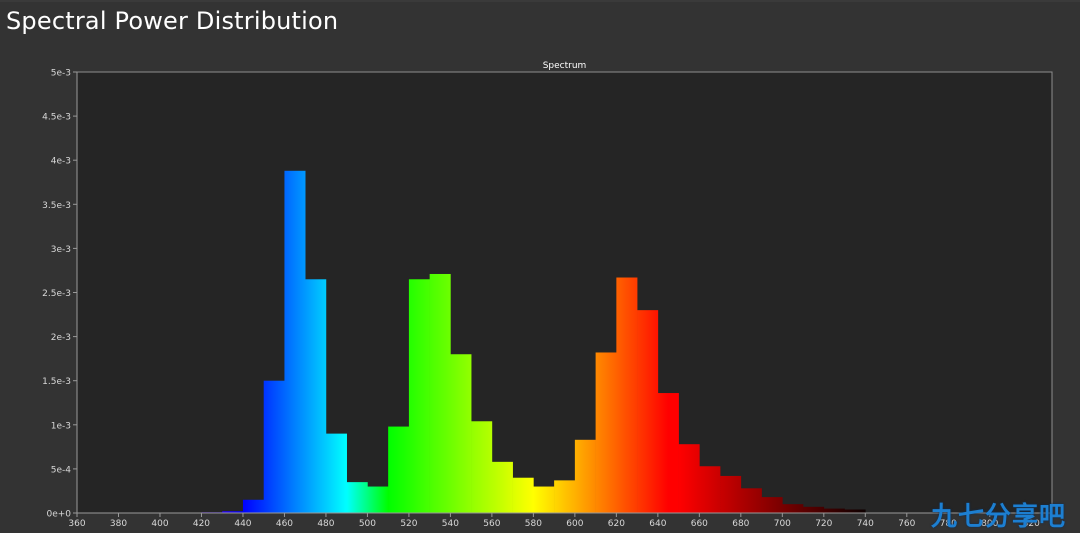 The width and height of the screenshot is (1080, 533). I want to click on x-tick-label: 400, so click(159, 524).